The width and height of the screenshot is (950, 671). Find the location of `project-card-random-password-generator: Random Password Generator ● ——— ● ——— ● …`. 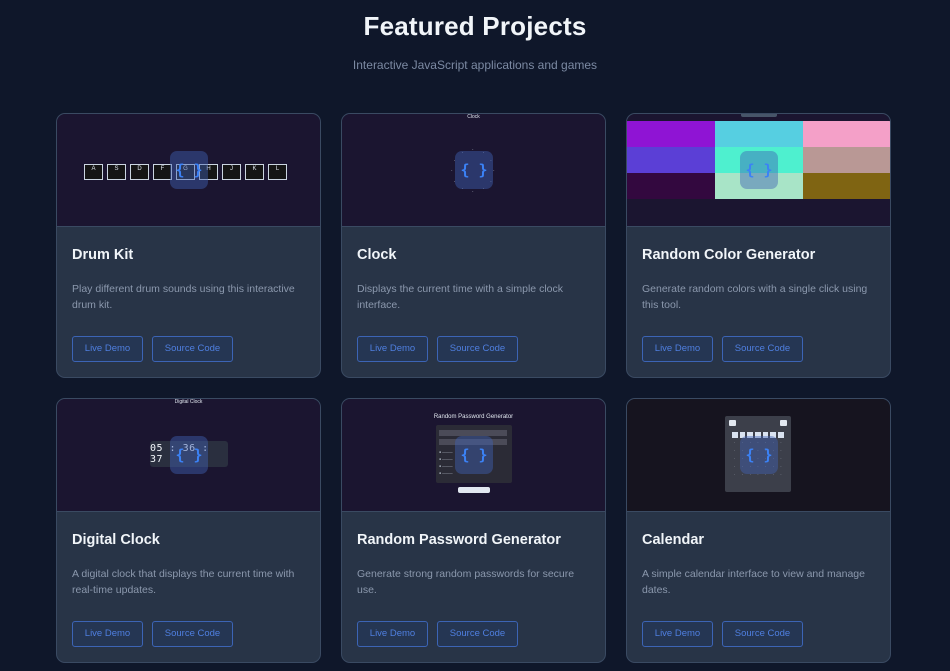

project-card-random-password-generator: Random Password Generator ● ——— ● ——— ● … is located at coordinates (473, 530).